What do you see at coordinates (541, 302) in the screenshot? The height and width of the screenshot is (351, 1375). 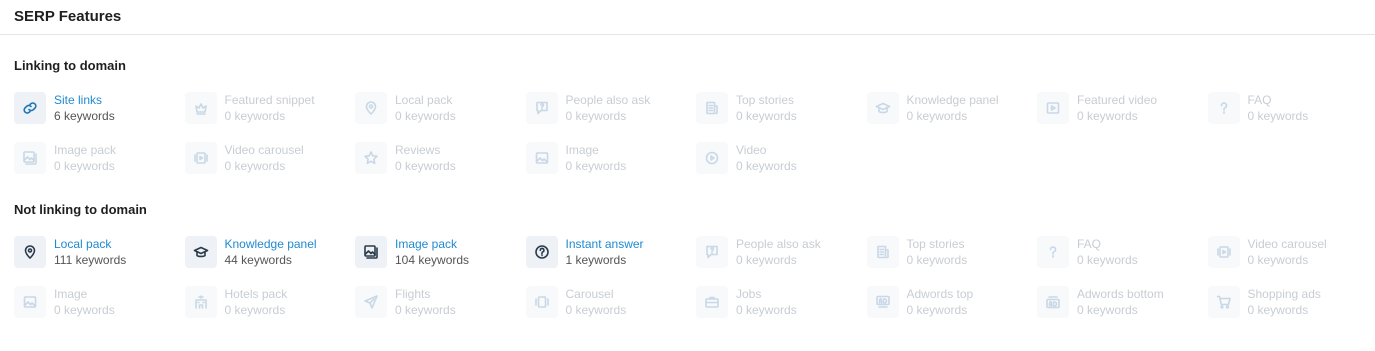 I see `carousel-icon` at bounding box center [541, 302].